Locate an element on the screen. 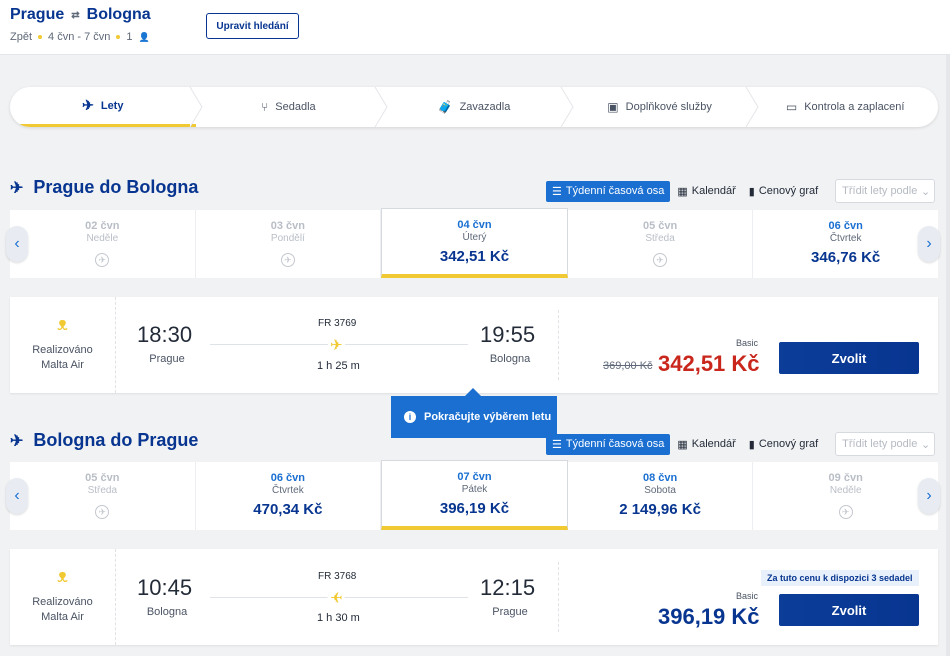  luggage-icon: 🧳 is located at coordinates (445, 107).